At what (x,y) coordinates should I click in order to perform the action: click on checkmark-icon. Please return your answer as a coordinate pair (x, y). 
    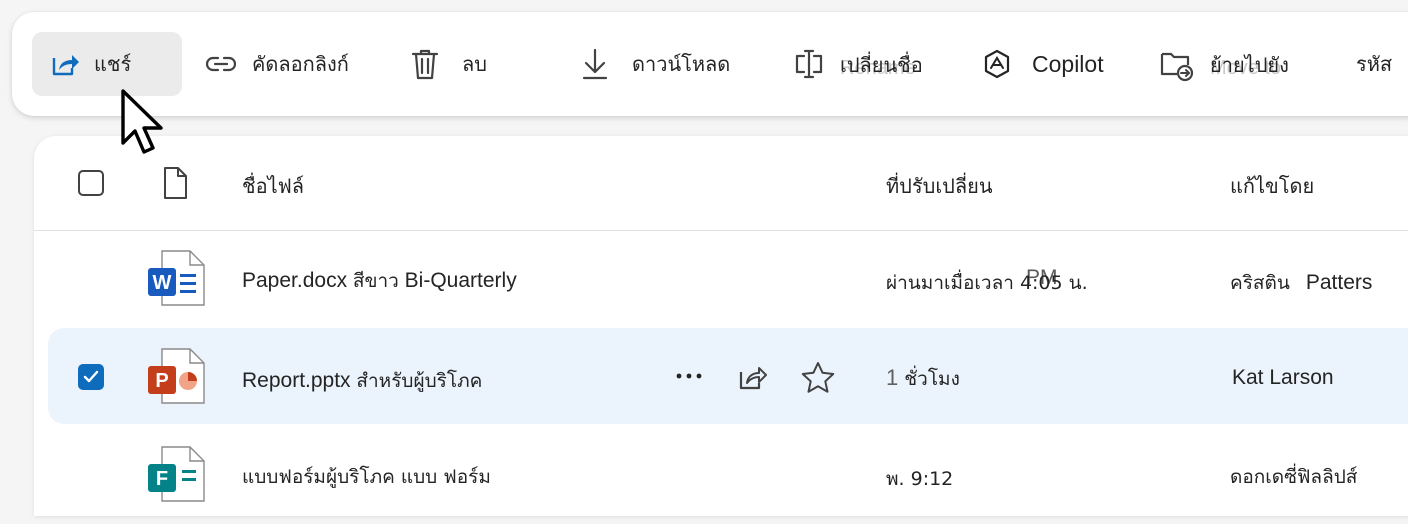
    Looking at the image, I should click on (91, 376).